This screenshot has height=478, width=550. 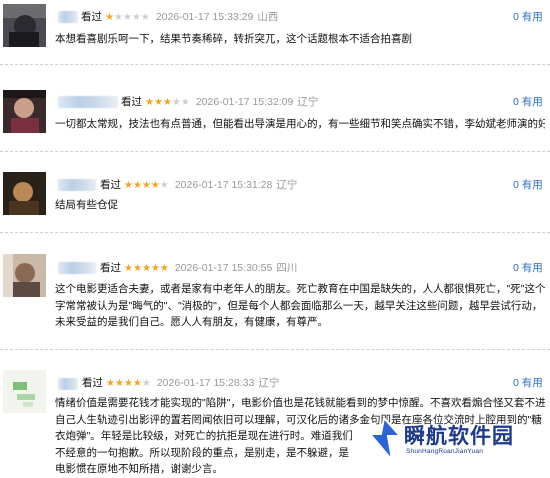 I want to click on review-time: 2026-01-17 15:30:55, so click(x=223, y=268).